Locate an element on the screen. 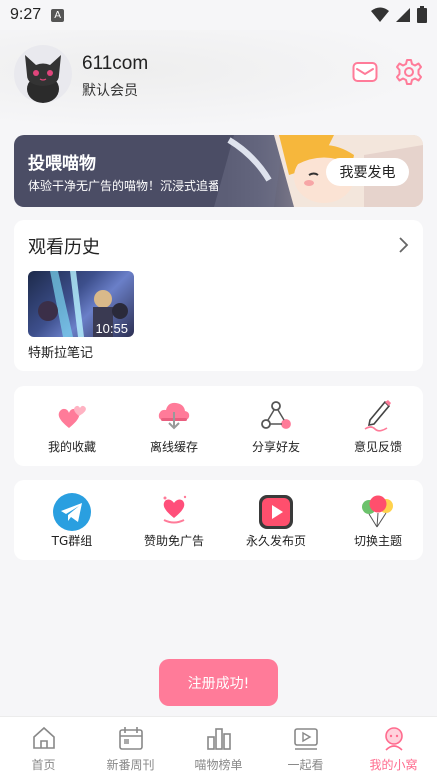  balloons-icon is located at coordinates (377, 511).